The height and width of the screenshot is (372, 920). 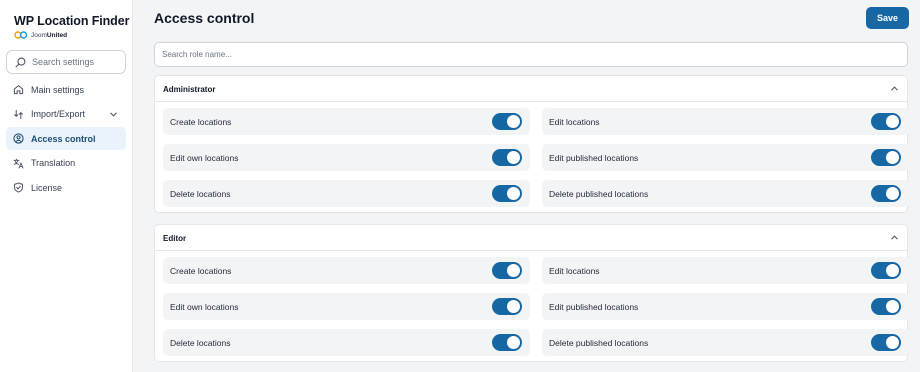 I want to click on logo-subtitle: JoomUnited, so click(x=71, y=35).